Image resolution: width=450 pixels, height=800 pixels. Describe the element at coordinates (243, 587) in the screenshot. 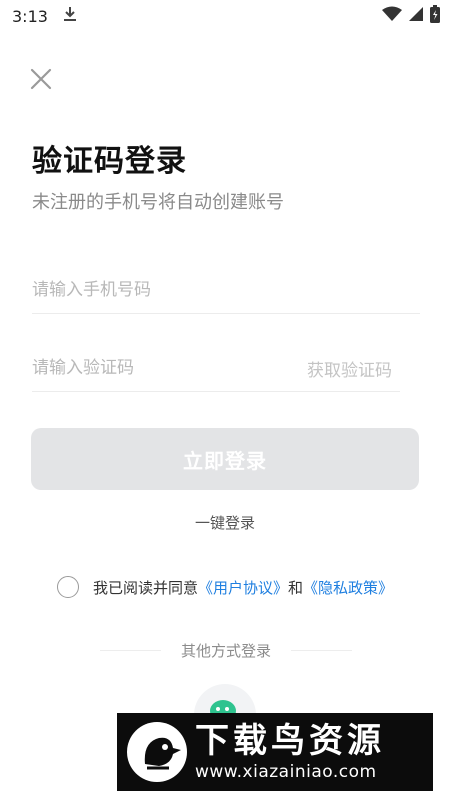

I see `user-agreement-link: 《用户协议》` at that location.